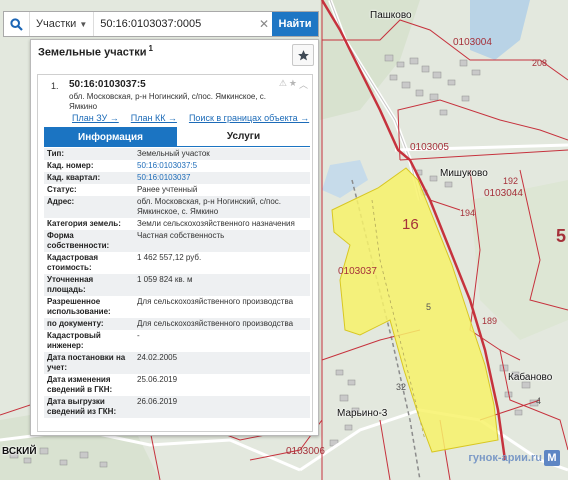  What do you see at coordinates (89, 241) in the screenshot?
I see `row-key: Форма собственности:` at bounding box center [89, 241].